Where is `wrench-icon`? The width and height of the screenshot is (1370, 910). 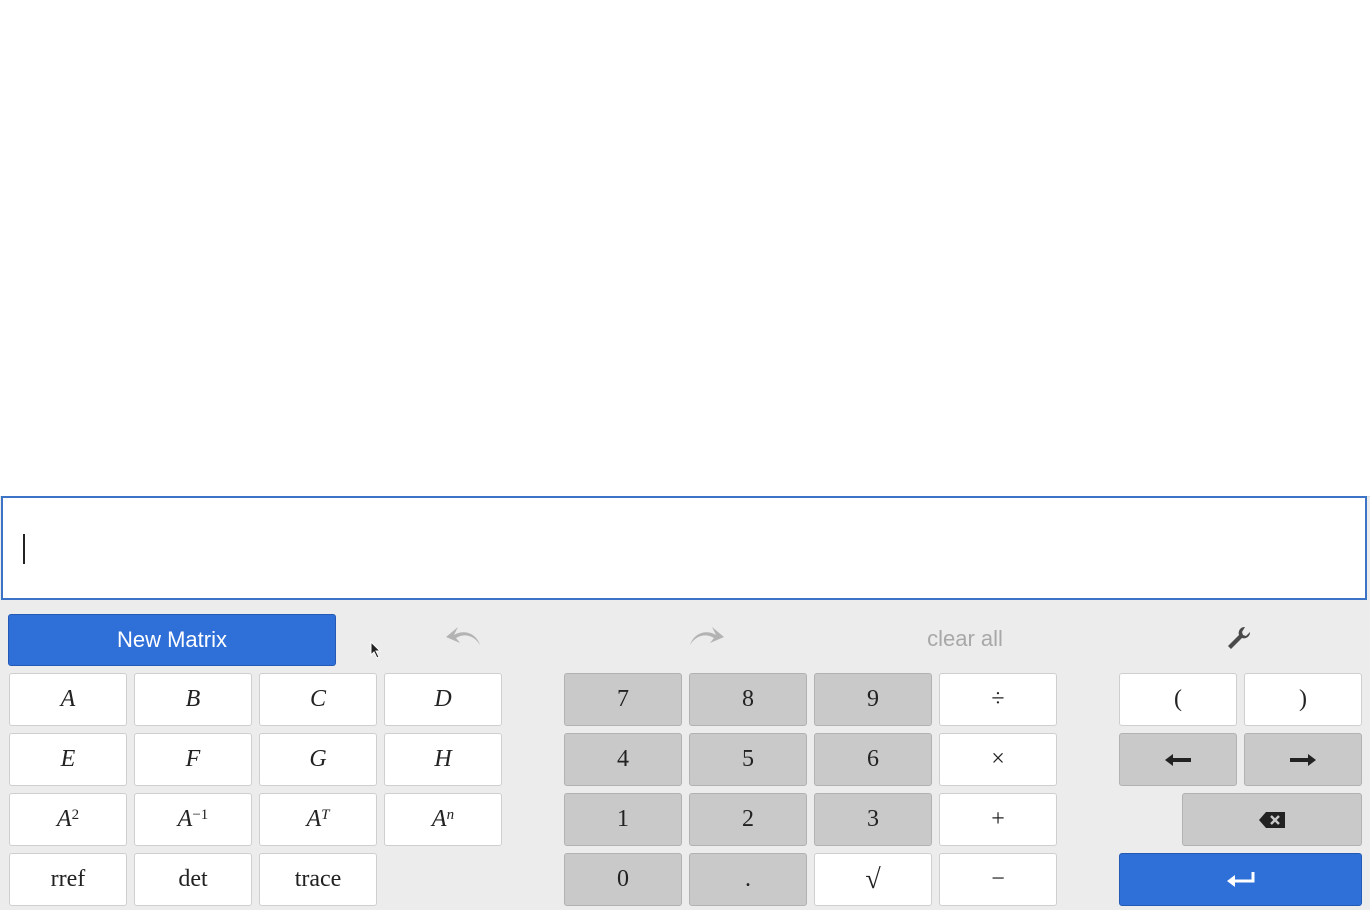 wrench-icon is located at coordinates (1238, 638).